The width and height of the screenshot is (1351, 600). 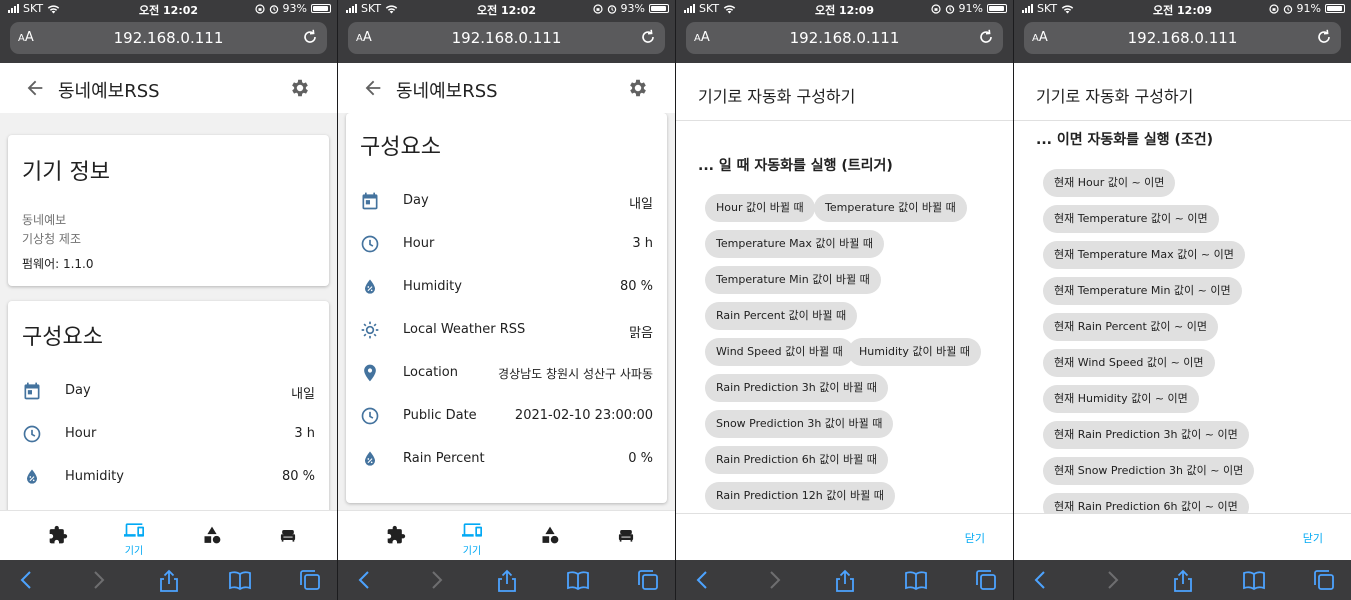 What do you see at coordinates (506, 417) in the screenshot?
I see `entity-row-public-date: Public Date 2021-02-10 23:00:00` at bounding box center [506, 417].